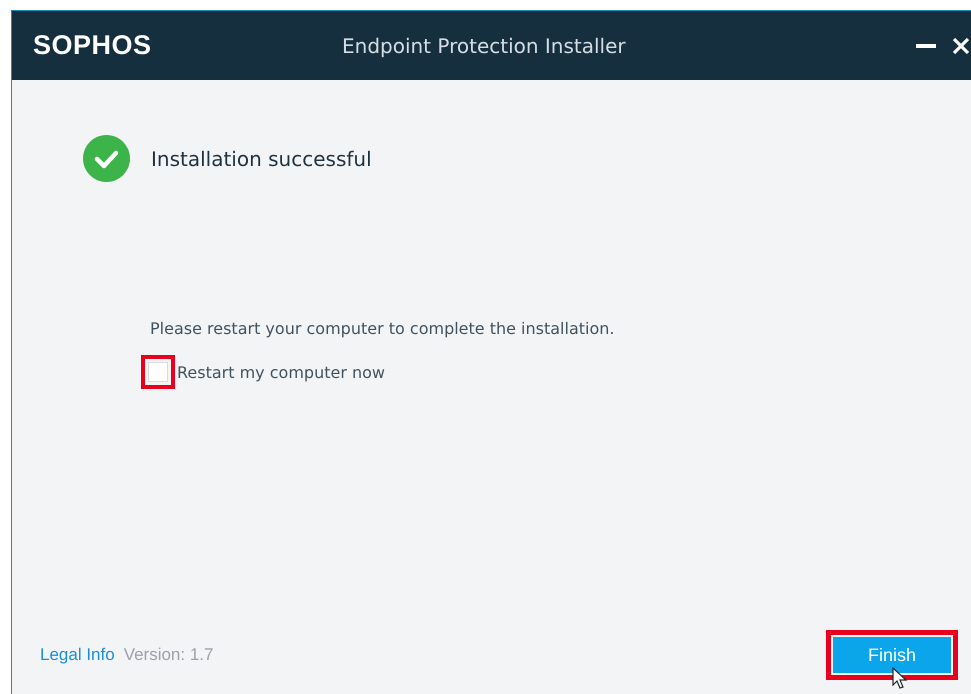  What do you see at coordinates (261, 158) in the screenshot?
I see `status-heading: Installation successful` at bounding box center [261, 158].